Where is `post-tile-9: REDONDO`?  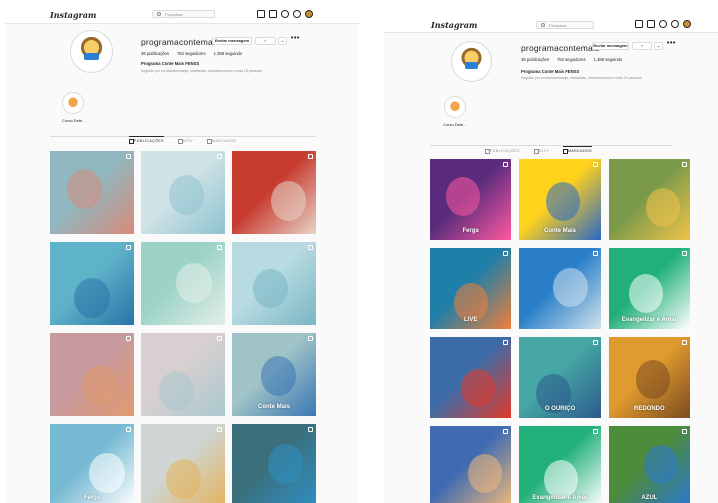 post-tile-9: REDONDO is located at coordinates (649, 377).